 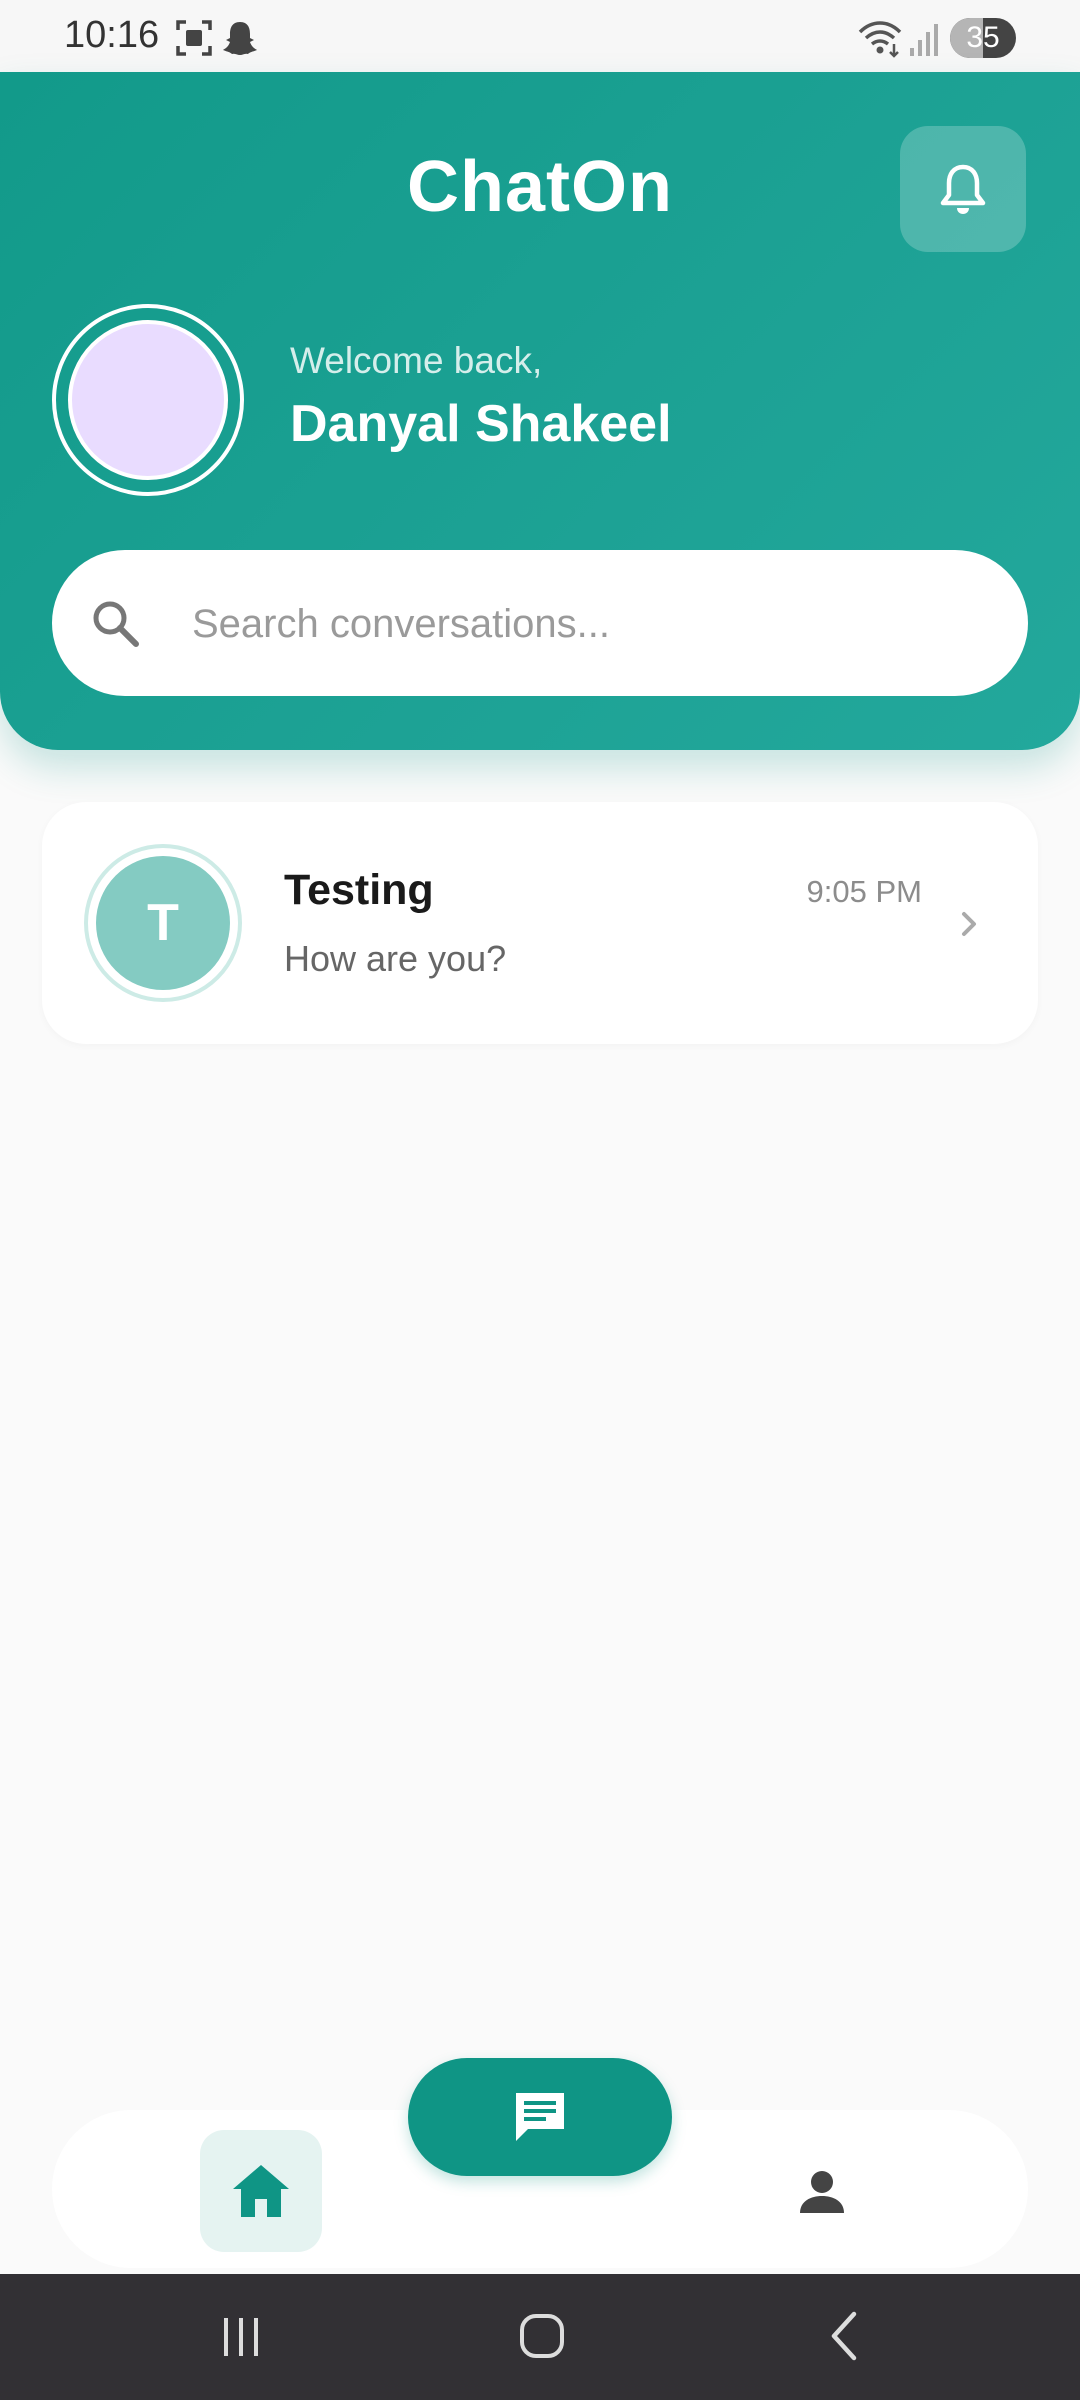 What do you see at coordinates (416, 360) in the screenshot?
I see `welcome-text: Welcome back,` at bounding box center [416, 360].